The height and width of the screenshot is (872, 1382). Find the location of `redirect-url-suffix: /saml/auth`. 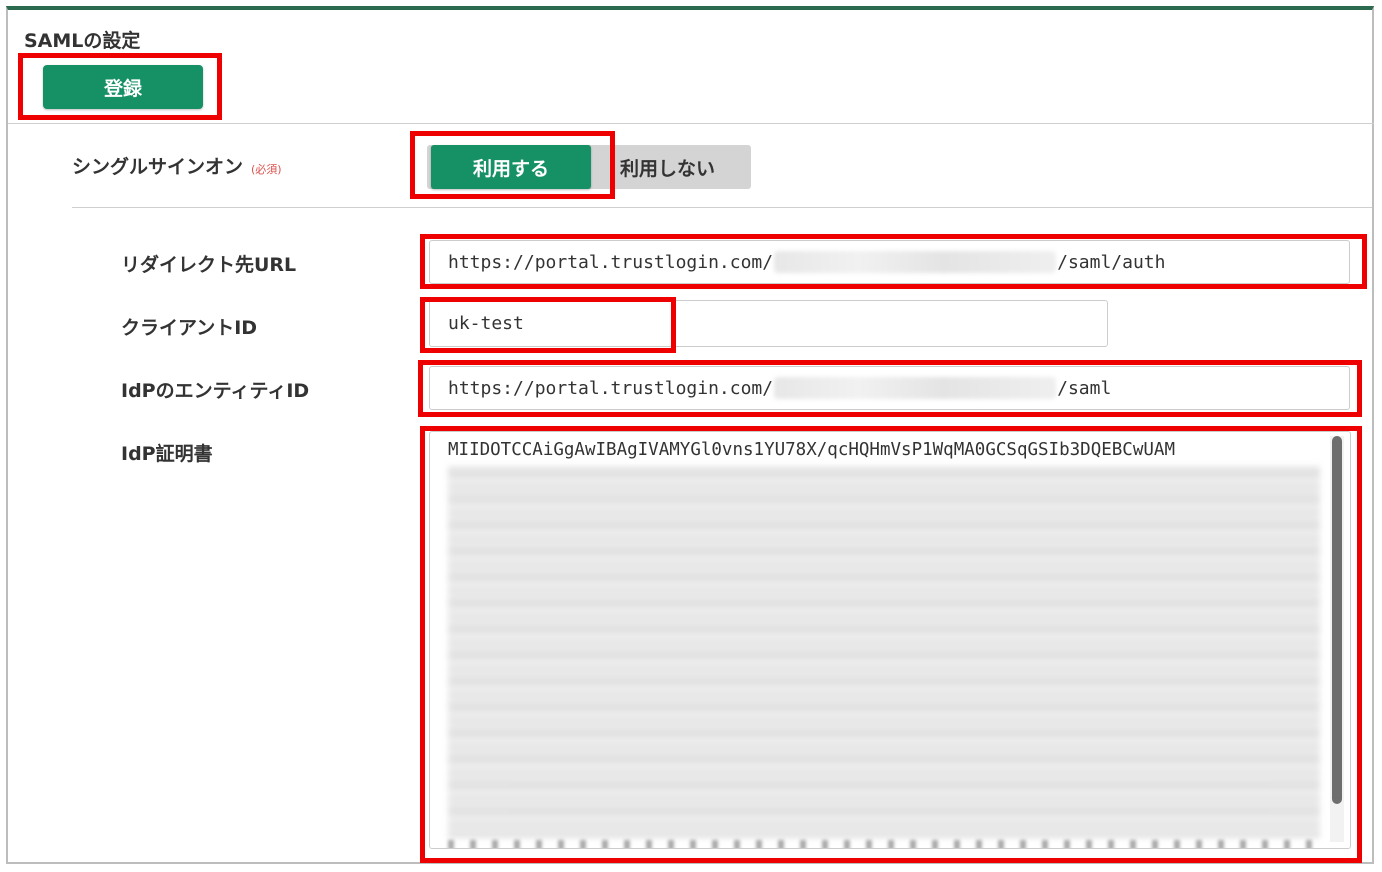

redirect-url-suffix: /saml/auth is located at coordinates (1111, 262).